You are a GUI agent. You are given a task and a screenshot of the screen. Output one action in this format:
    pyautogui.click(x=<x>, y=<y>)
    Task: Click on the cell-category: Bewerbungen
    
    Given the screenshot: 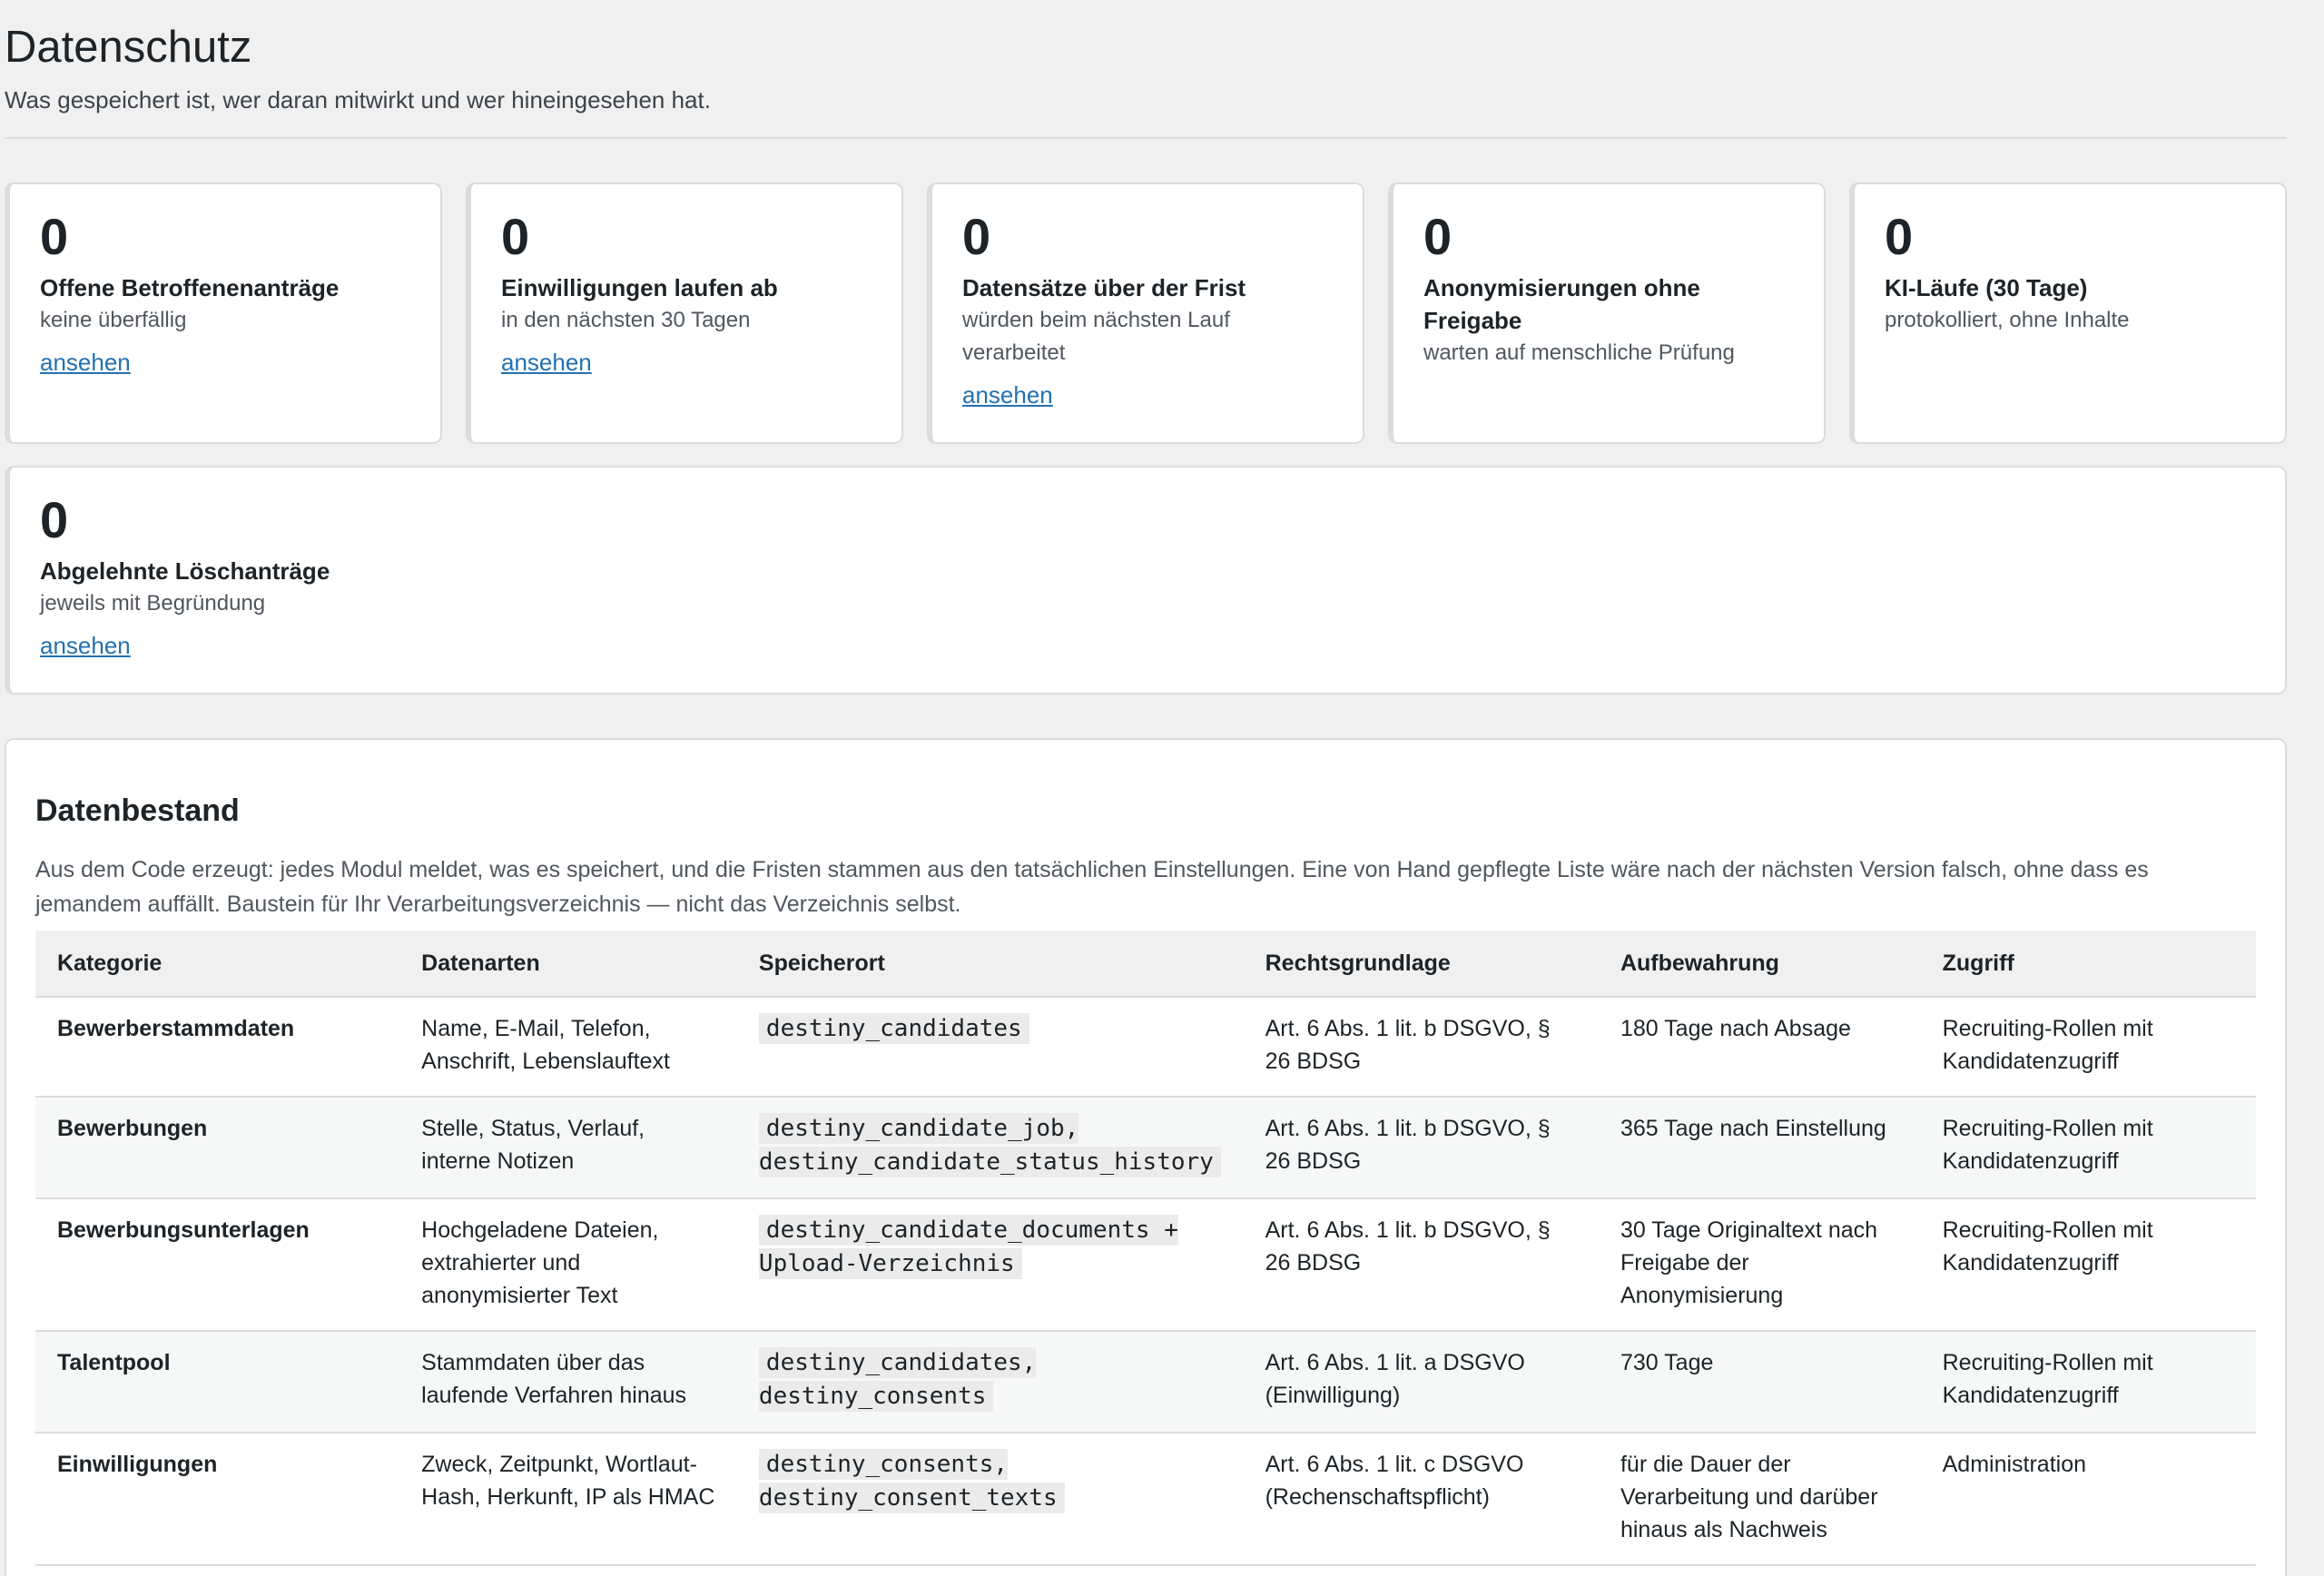 What is the action you would take?
    pyautogui.click(x=217, y=1148)
    